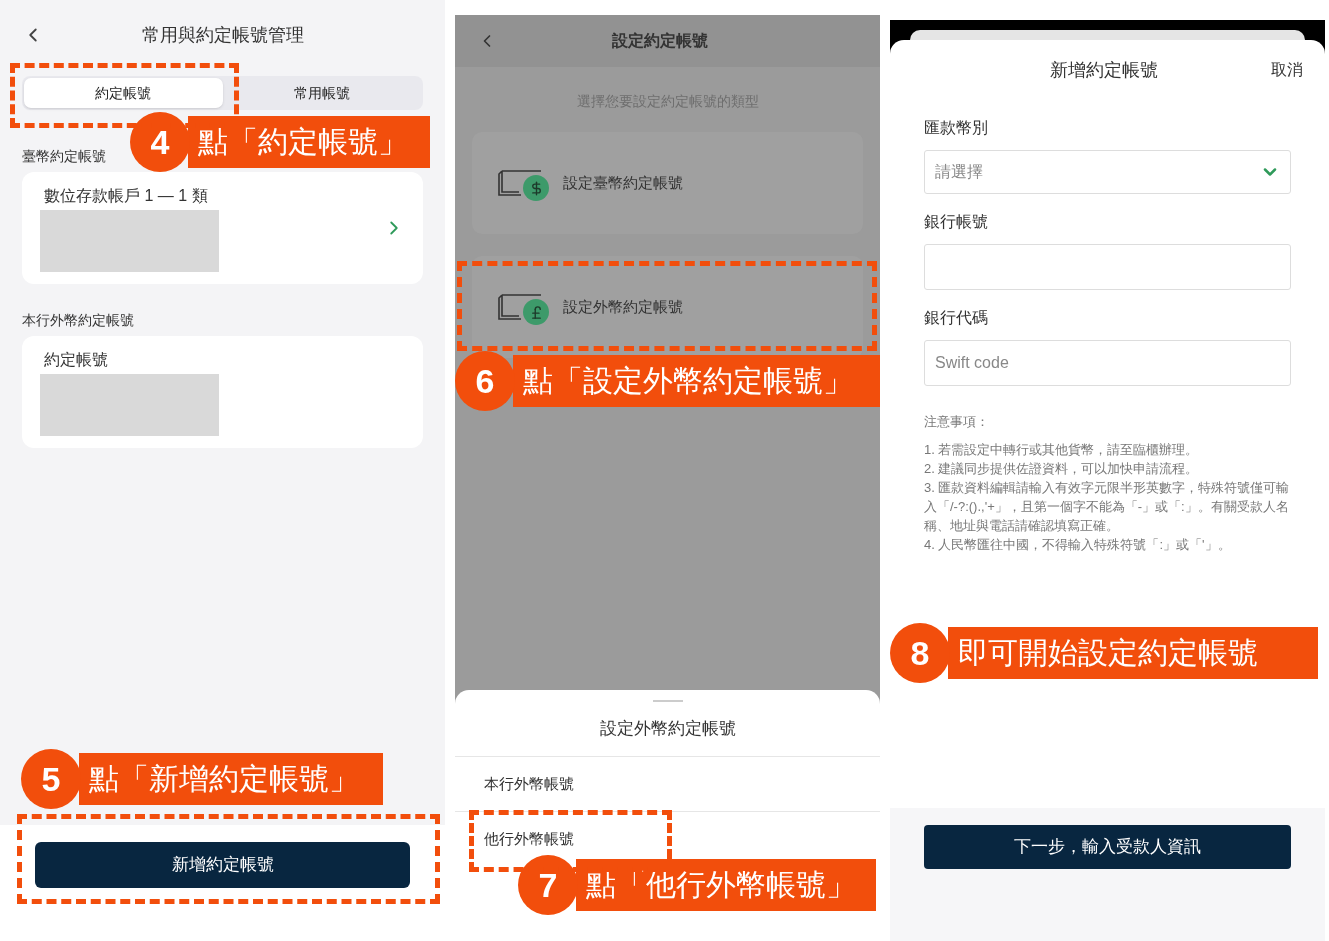 This screenshot has height=941, width=1329. I want to click on sheet-title: 新增約定帳號, so click(1104, 70).